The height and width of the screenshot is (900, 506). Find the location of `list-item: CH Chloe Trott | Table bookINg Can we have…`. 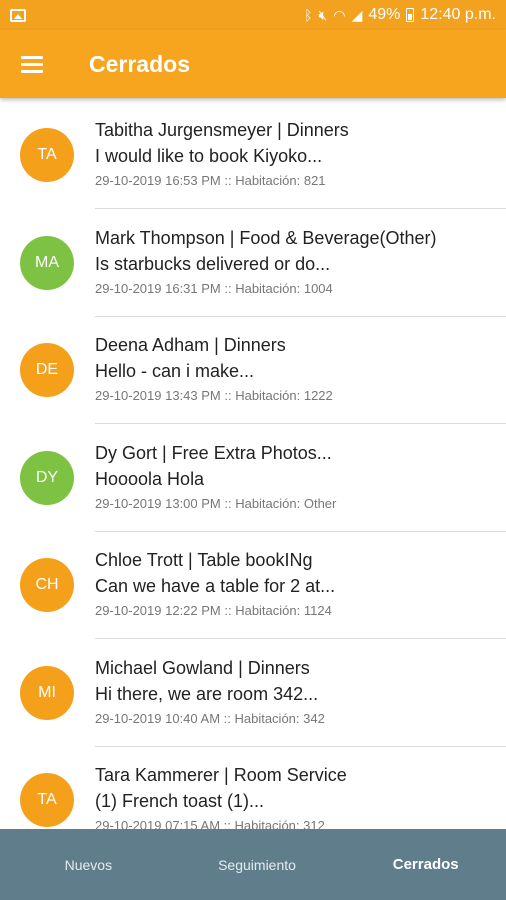

list-item: CH Chloe Trott | Table bookINg Can we have… is located at coordinates (253, 583).